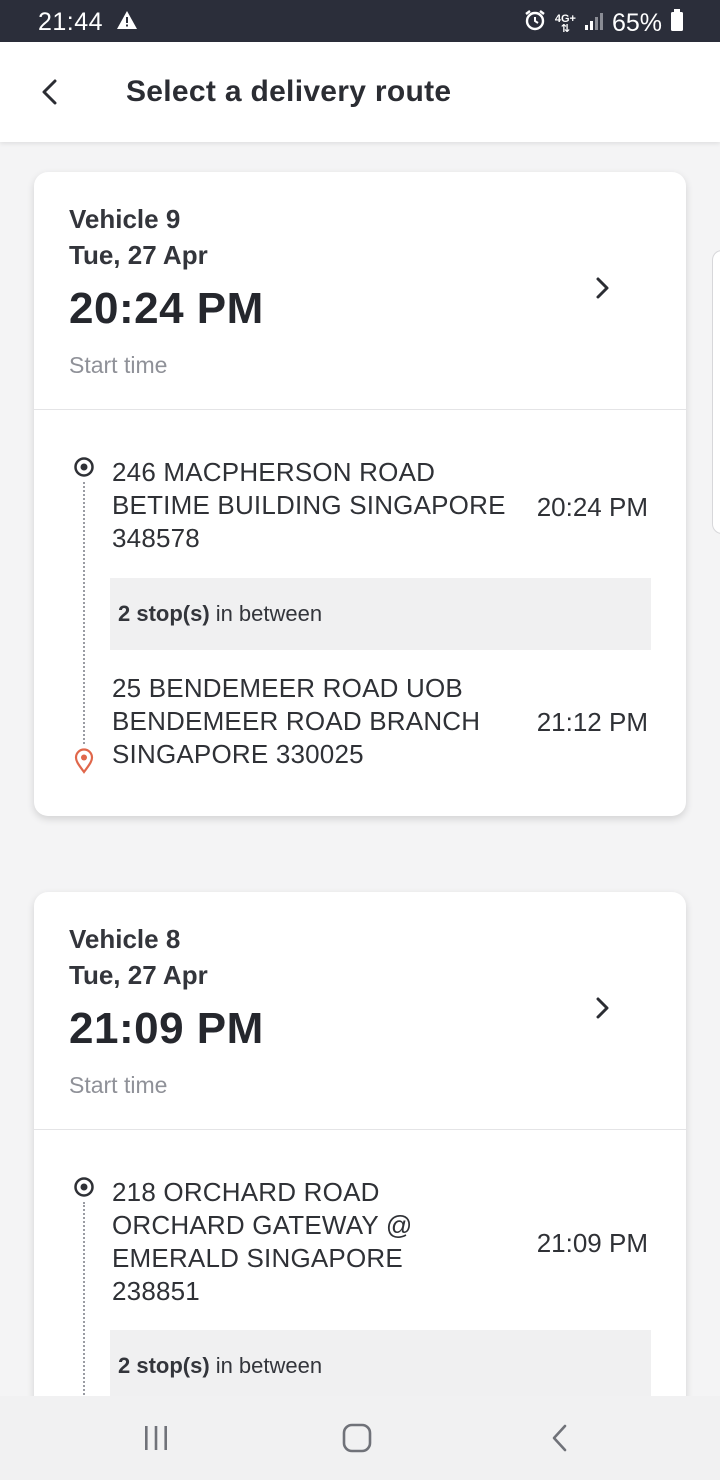  I want to click on signal-icon, so click(594, 23).